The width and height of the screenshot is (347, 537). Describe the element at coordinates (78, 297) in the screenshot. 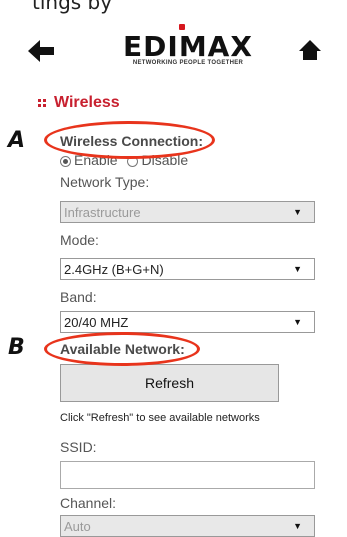

I see `band-label: Band:` at that location.